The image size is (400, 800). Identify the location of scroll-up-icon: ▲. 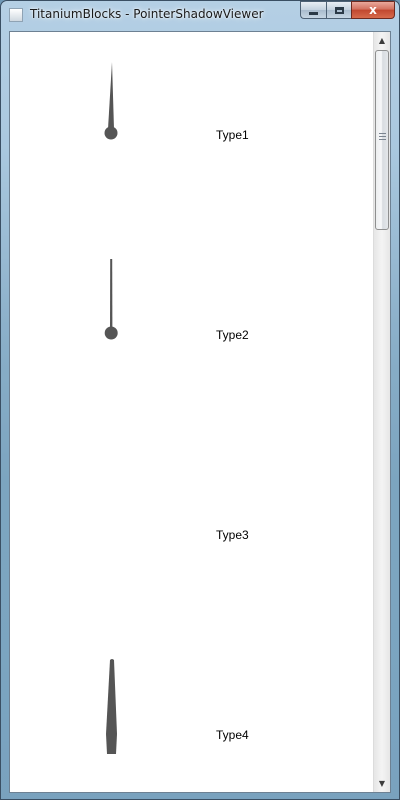
(382, 40).